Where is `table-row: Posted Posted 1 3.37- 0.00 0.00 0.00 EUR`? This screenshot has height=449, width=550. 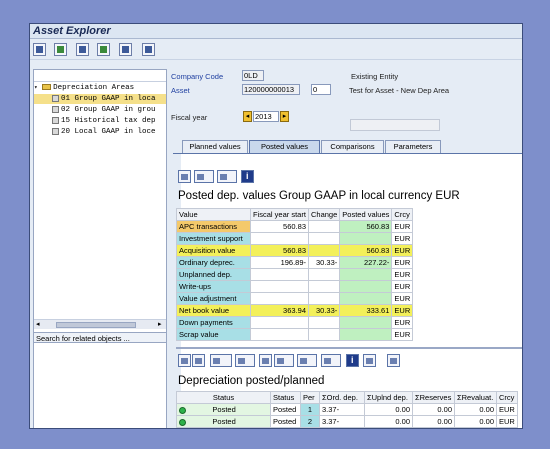 table-row: Posted Posted 1 3.37- 0.00 0.00 0.00 EUR is located at coordinates (347, 409).